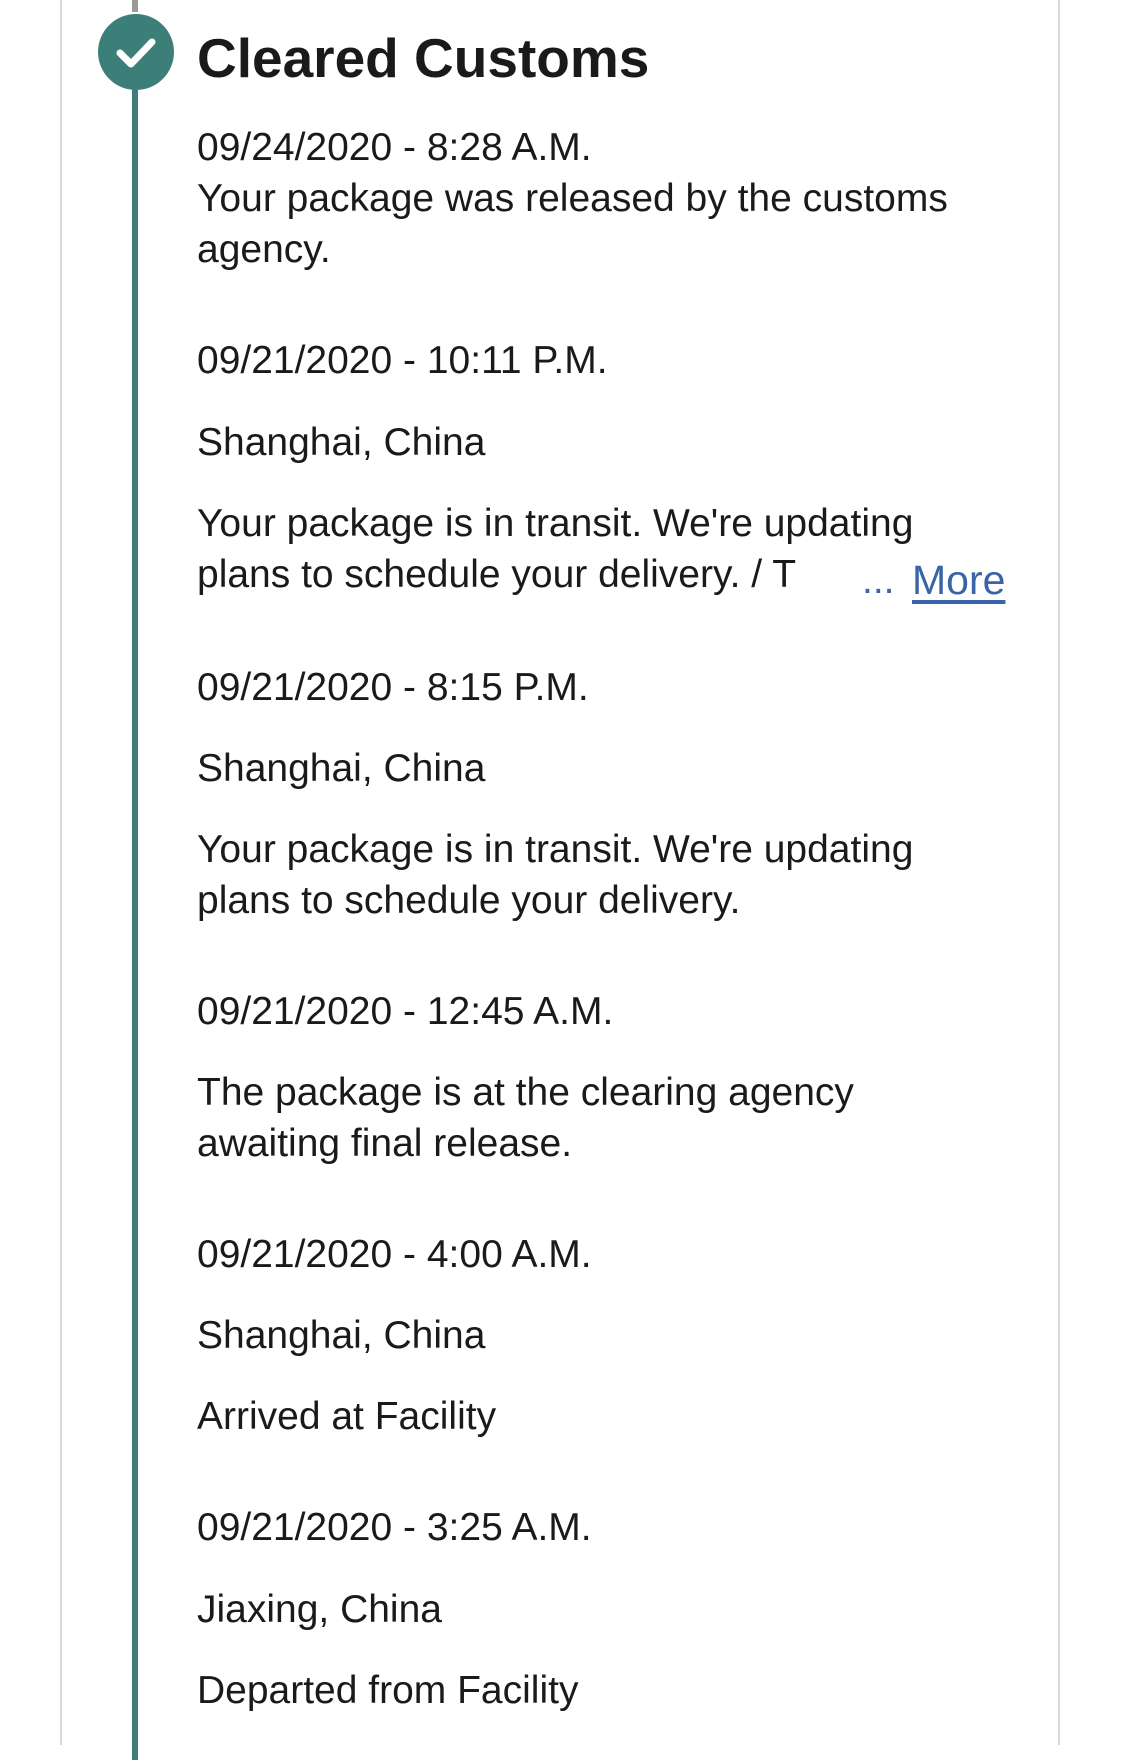  I want to click on event-description: Departed from Facility, so click(388, 1690).